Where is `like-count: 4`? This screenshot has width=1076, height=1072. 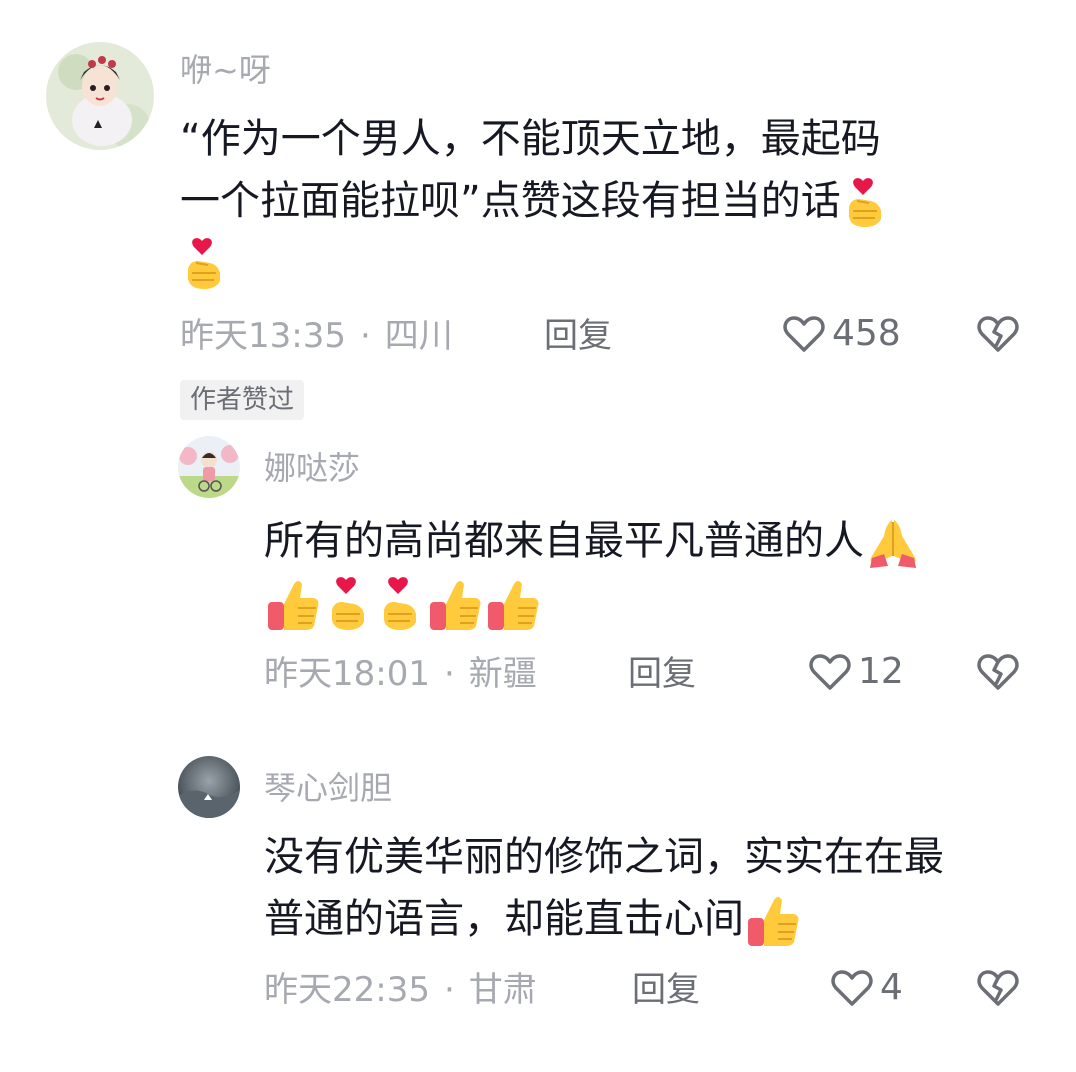 like-count: 4 is located at coordinates (891, 987).